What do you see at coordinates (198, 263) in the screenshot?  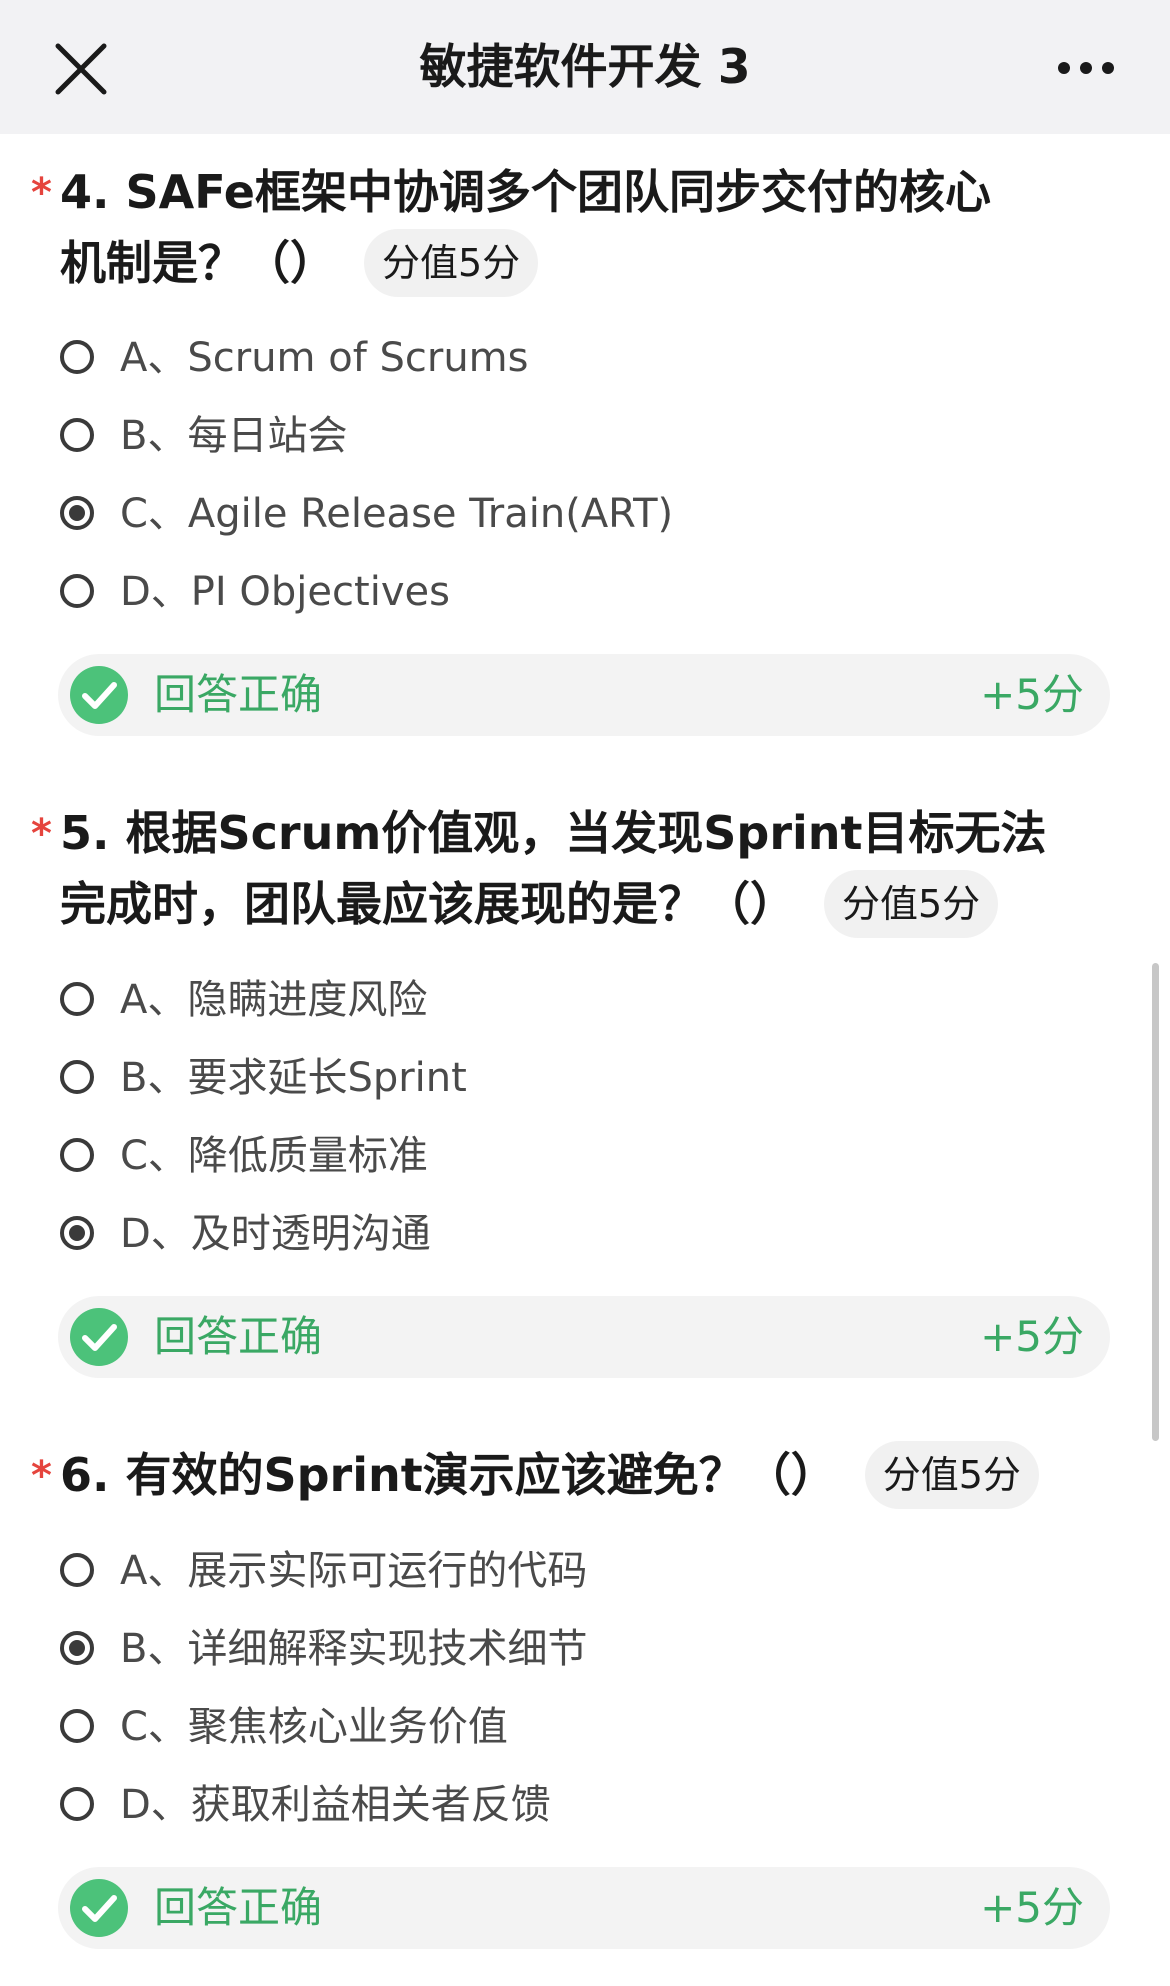 I see `question-title-line: 机制是？（）` at bounding box center [198, 263].